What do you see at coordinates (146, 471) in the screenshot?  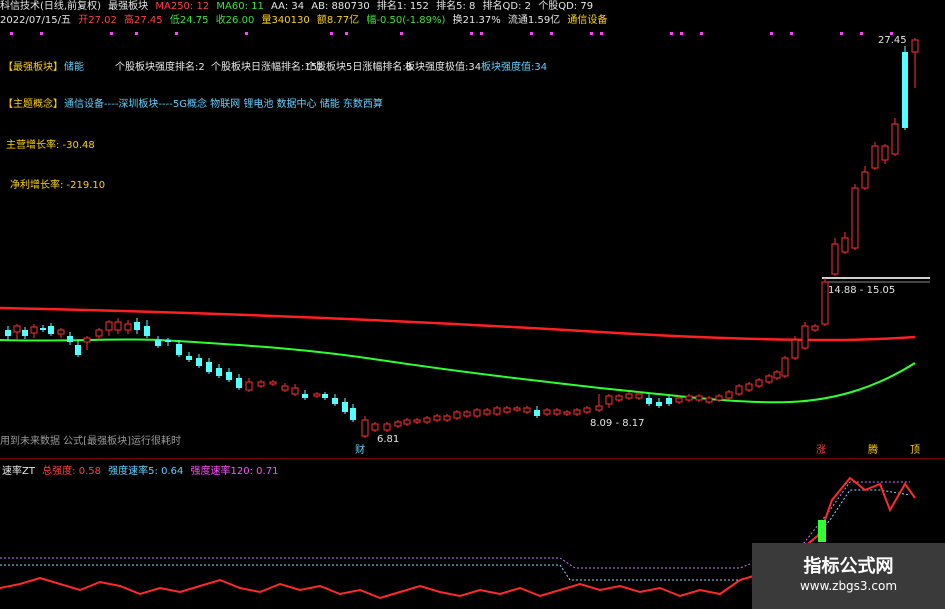 I see `strength-rate5-label: 强度速率5: 0.64` at bounding box center [146, 471].